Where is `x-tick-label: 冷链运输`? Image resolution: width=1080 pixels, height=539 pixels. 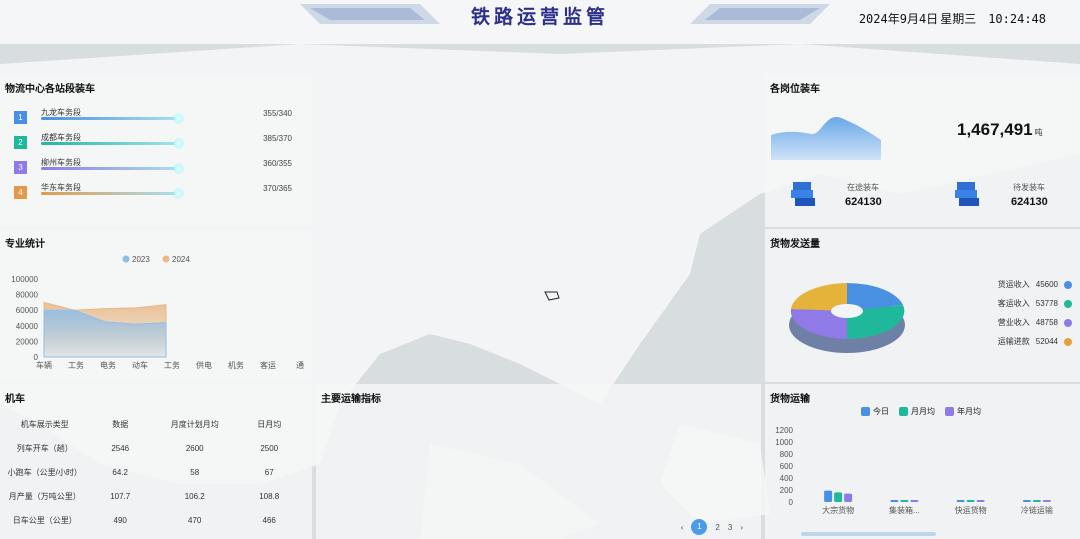 x-tick-label: 冷链运输 is located at coordinates (1037, 510).